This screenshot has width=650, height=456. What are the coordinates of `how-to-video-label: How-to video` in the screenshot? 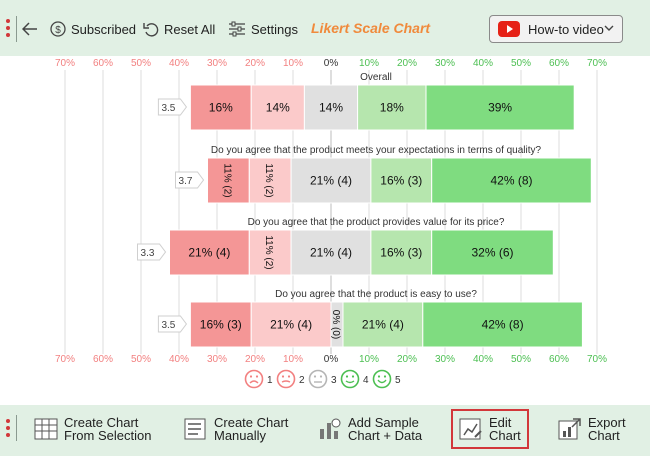 It's located at (566, 29).